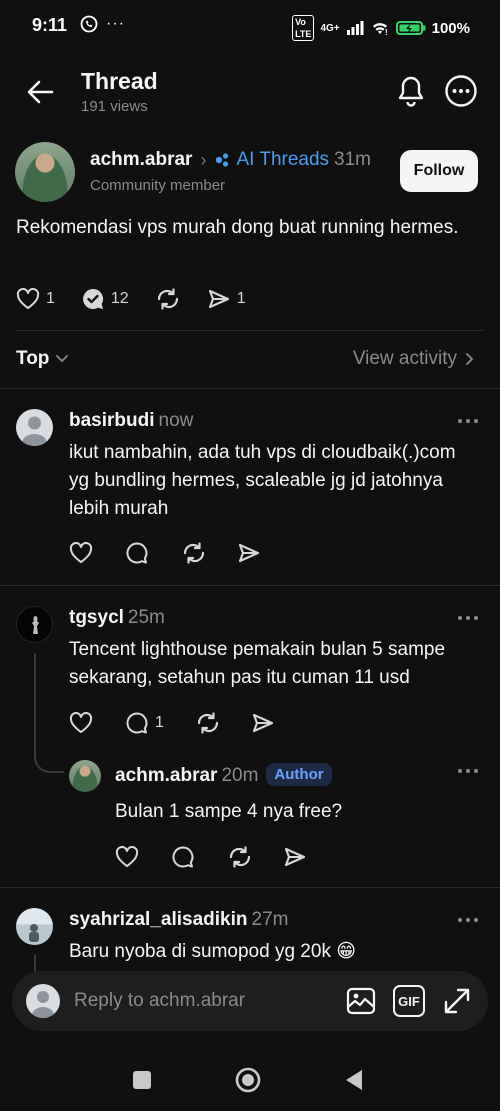 Image resolution: width=500 pixels, height=1111 pixels. What do you see at coordinates (40, 92) in the screenshot?
I see `back-arrow-icon` at bounding box center [40, 92].